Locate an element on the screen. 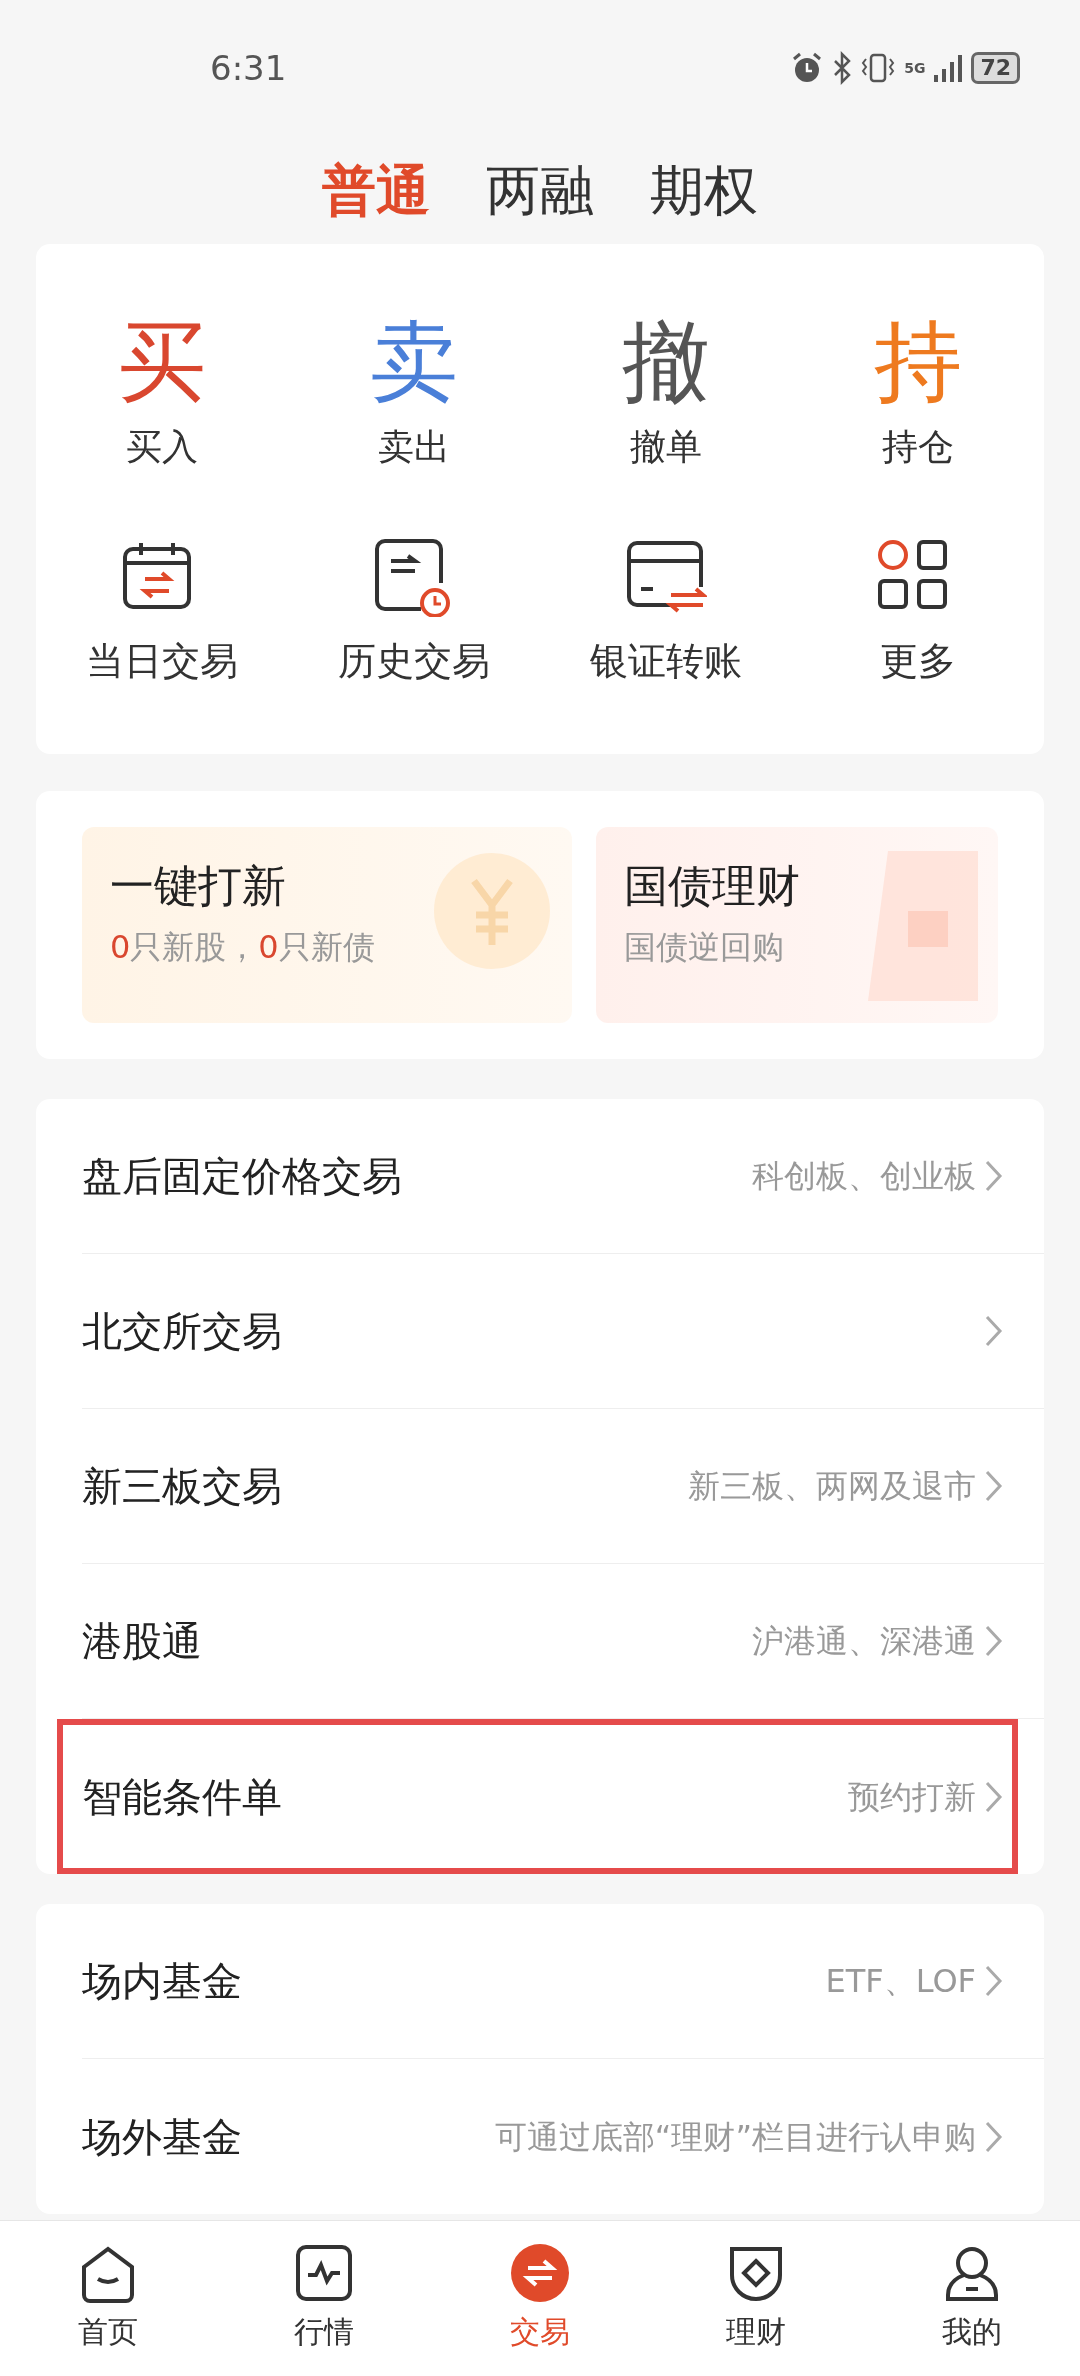 Image resolution: width=1080 pixels, height=2376 pixels. nav-tab: 首页 is located at coordinates (108, 2298).